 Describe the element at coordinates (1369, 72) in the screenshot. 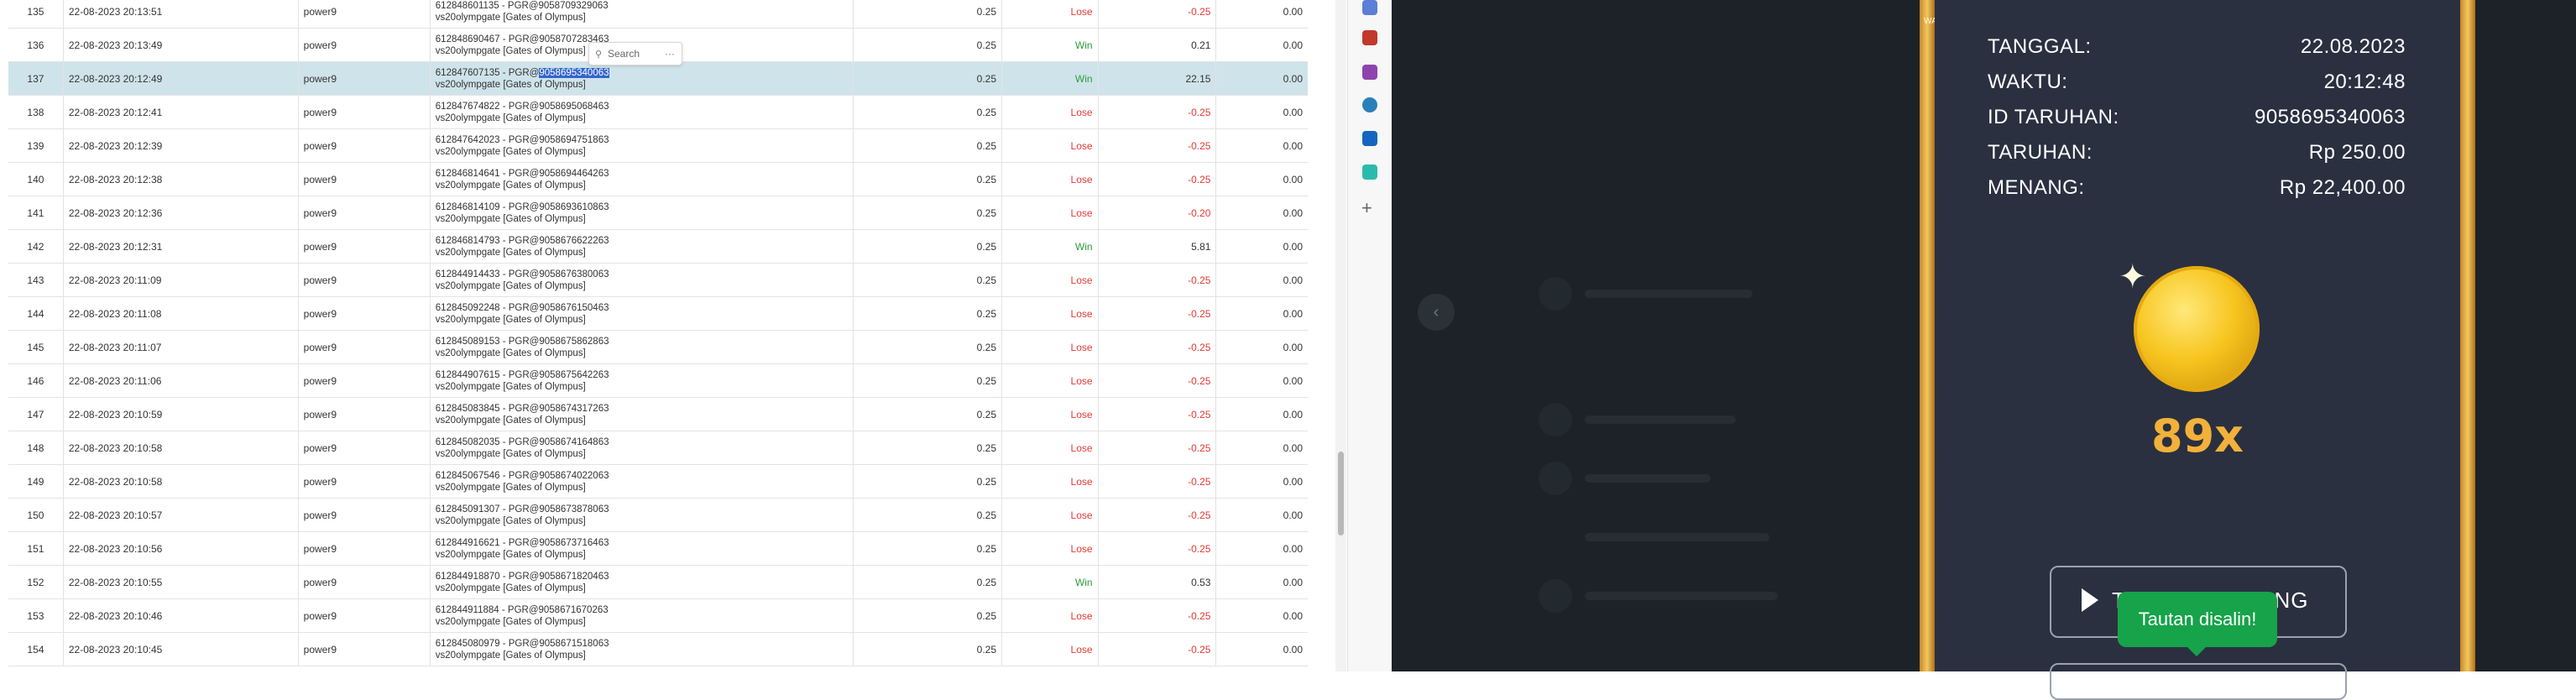

I see `extension-people-icon` at that location.